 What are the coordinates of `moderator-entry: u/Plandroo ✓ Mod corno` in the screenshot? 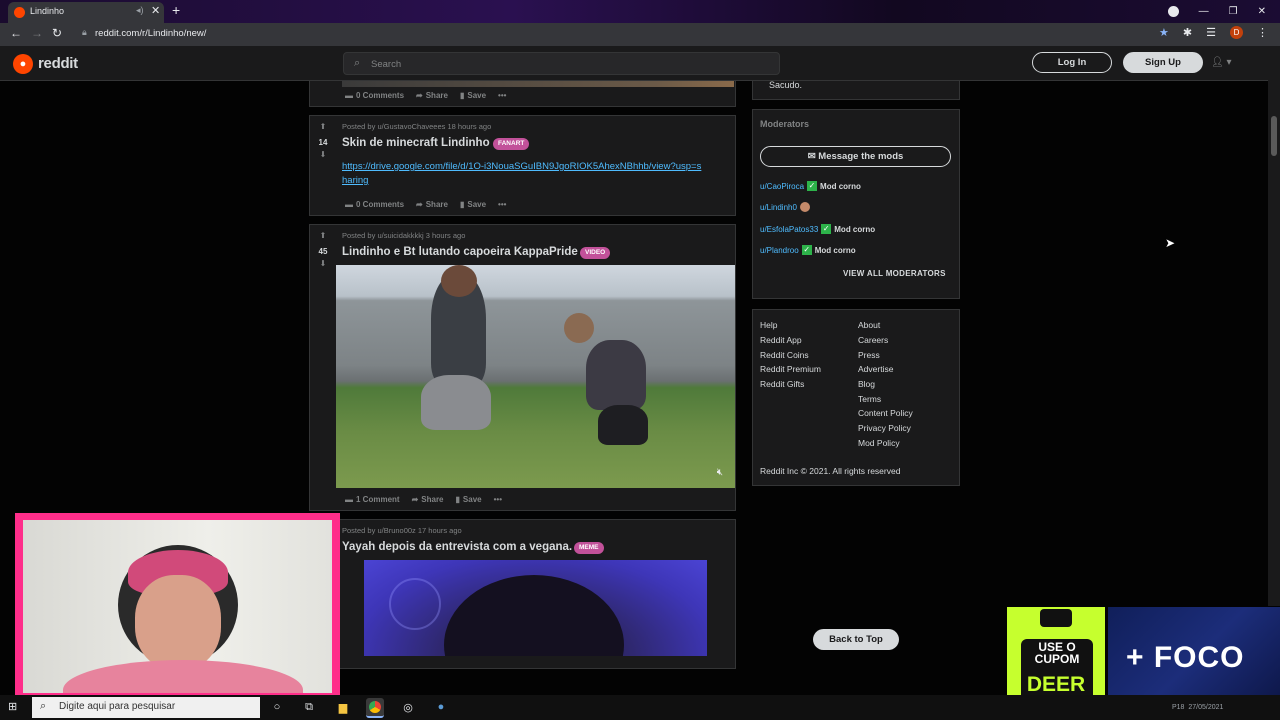 It's located at (808, 250).